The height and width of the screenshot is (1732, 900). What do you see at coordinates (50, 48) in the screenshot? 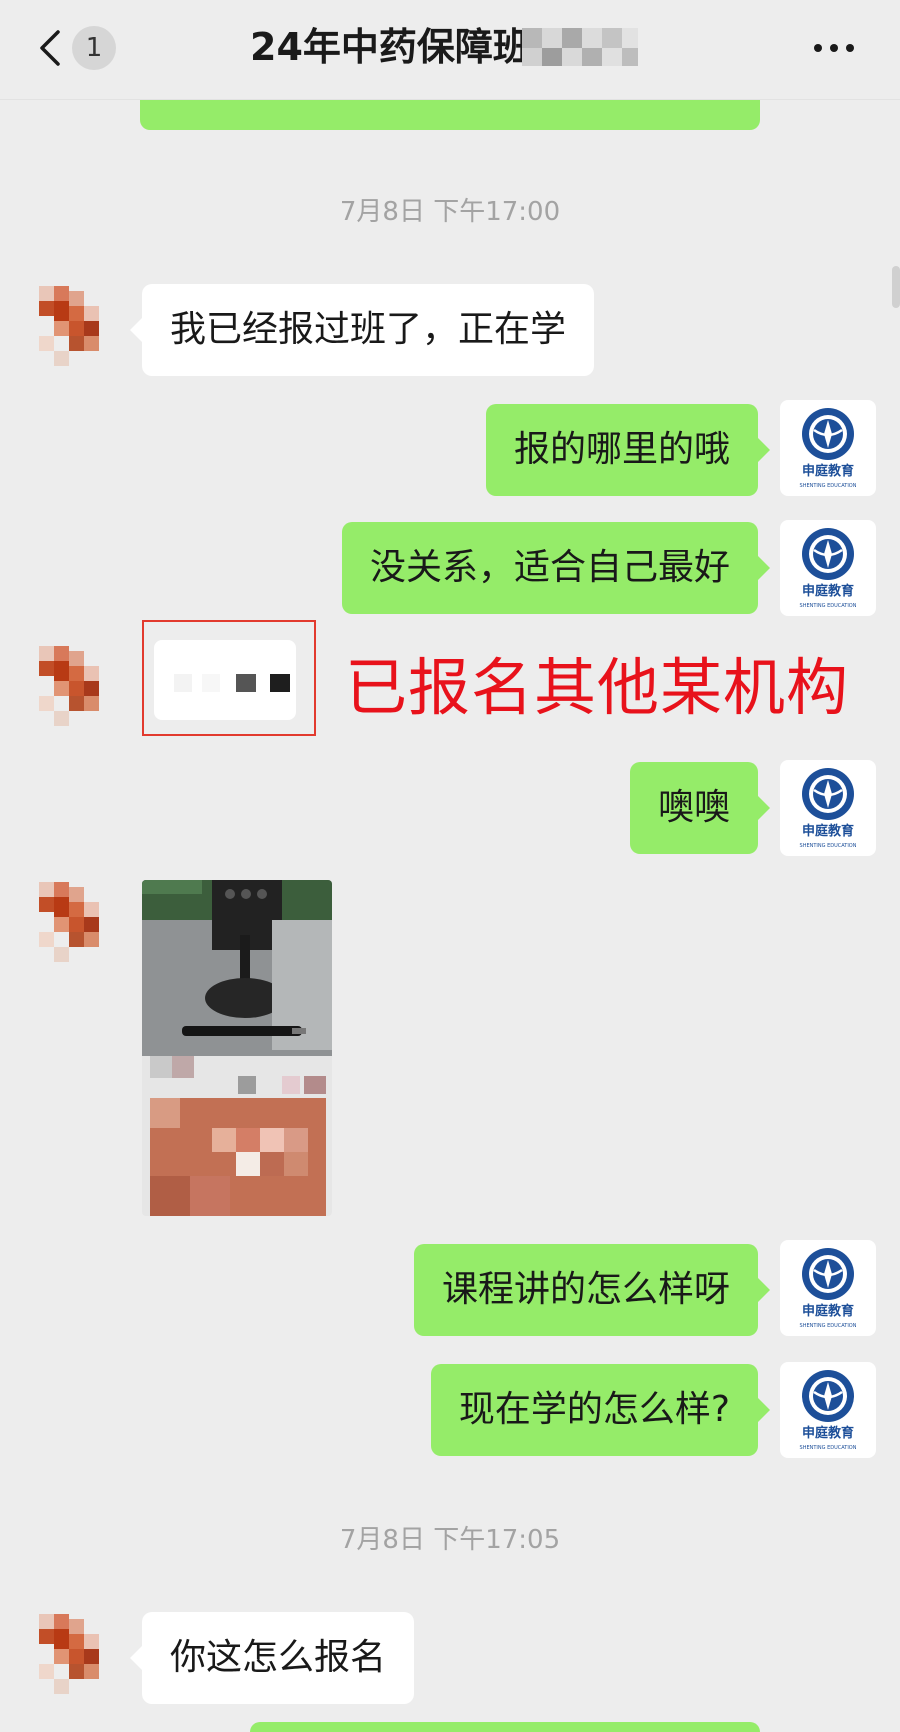
I see `back-arrow-icon` at bounding box center [50, 48].